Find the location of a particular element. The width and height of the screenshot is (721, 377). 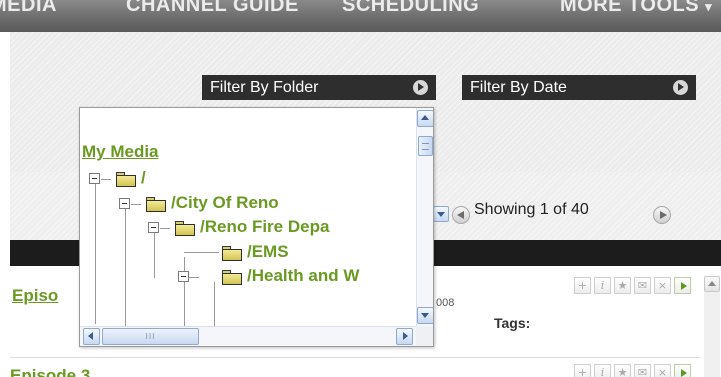

scroll-down-button is located at coordinates (425, 315).